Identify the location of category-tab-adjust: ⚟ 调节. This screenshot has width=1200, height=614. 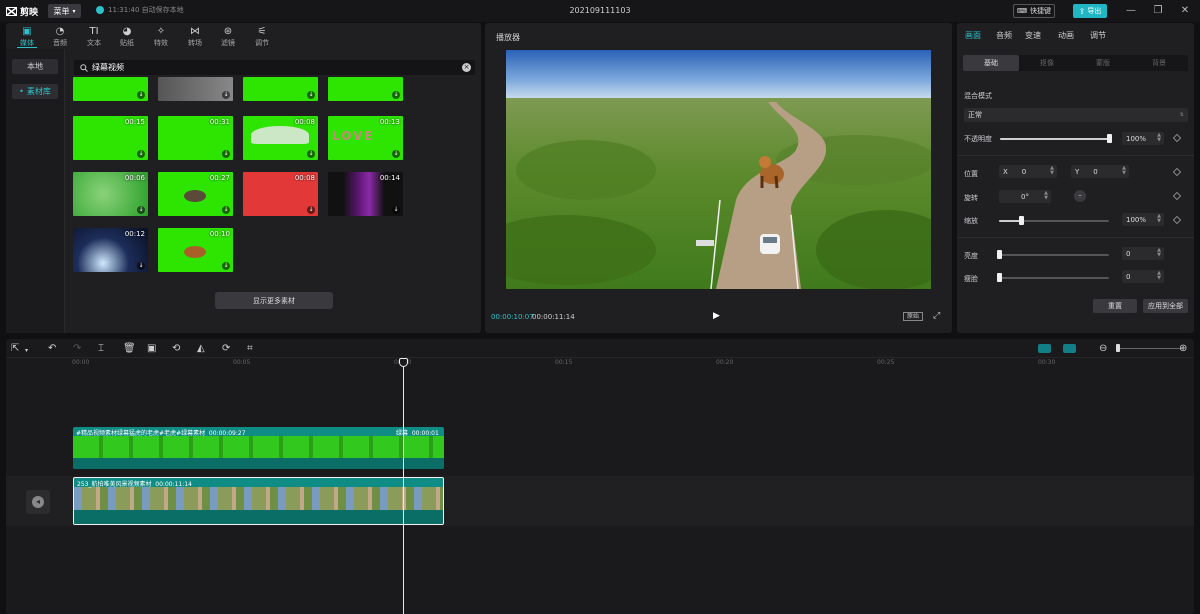
(262, 36).